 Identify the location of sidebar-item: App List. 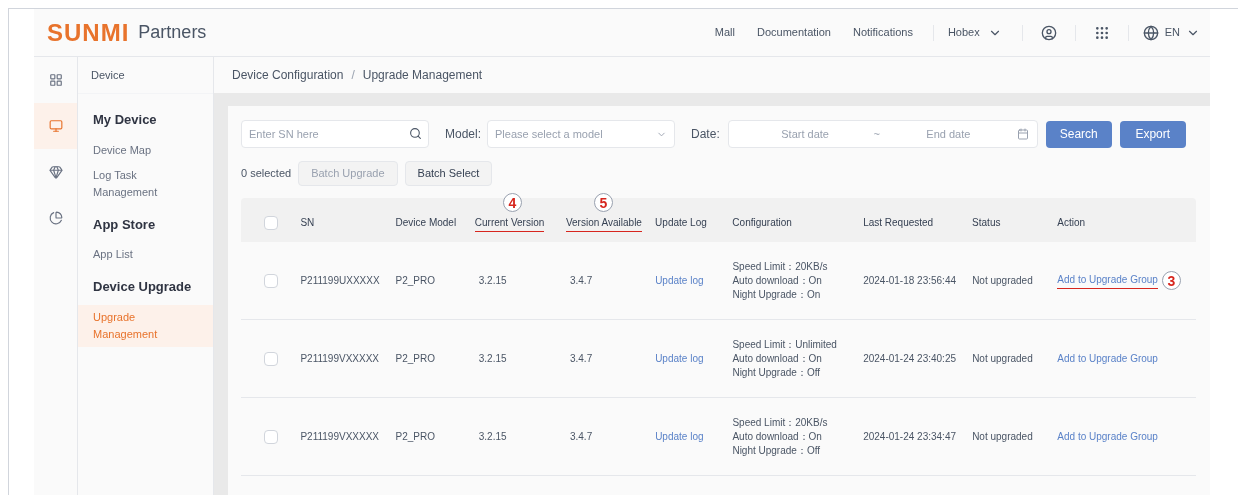
(145, 254).